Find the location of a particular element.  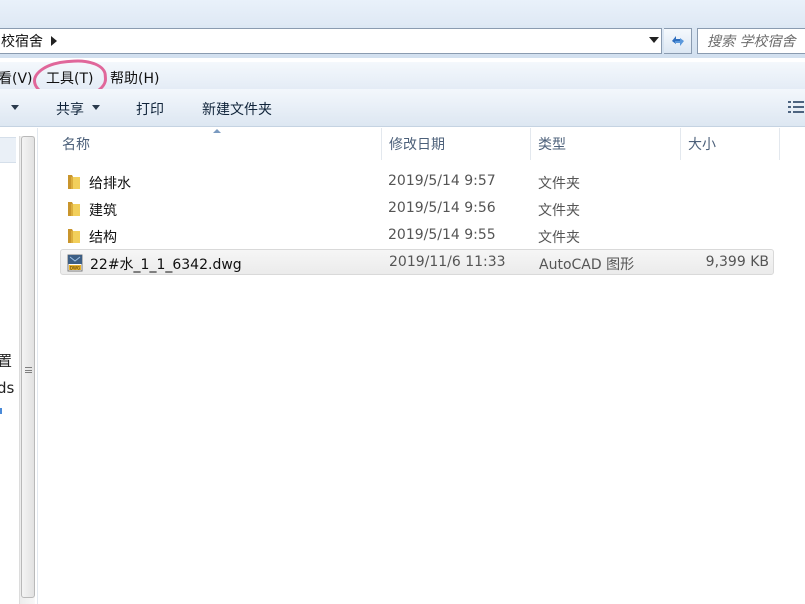

menu-bar: 看(V) 工具(T) 帮助(H) is located at coordinates (402, 75).